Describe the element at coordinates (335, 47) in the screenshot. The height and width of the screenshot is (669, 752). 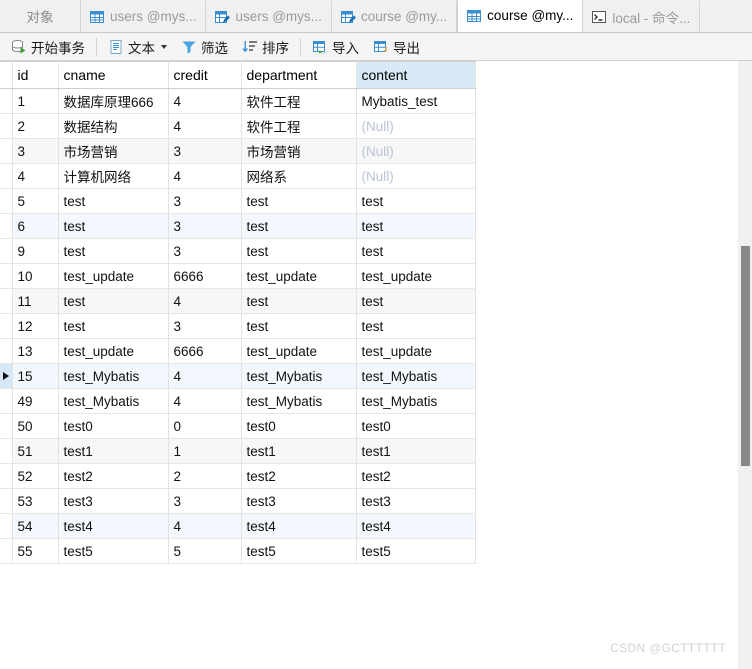
I see `import-button: 导入` at that location.